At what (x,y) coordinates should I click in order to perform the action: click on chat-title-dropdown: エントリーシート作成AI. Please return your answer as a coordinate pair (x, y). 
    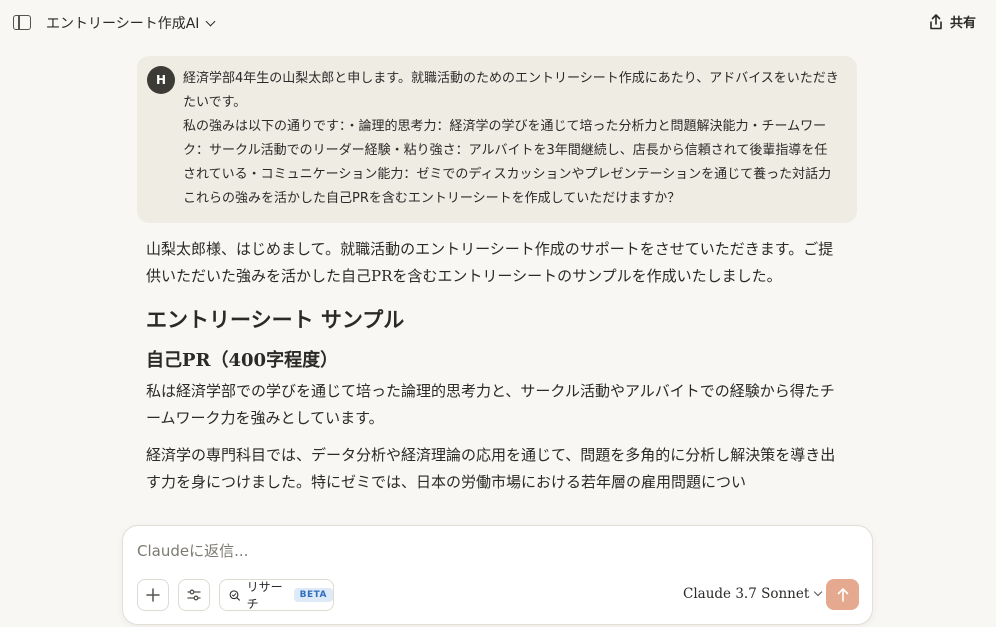
    Looking at the image, I should click on (131, 23).